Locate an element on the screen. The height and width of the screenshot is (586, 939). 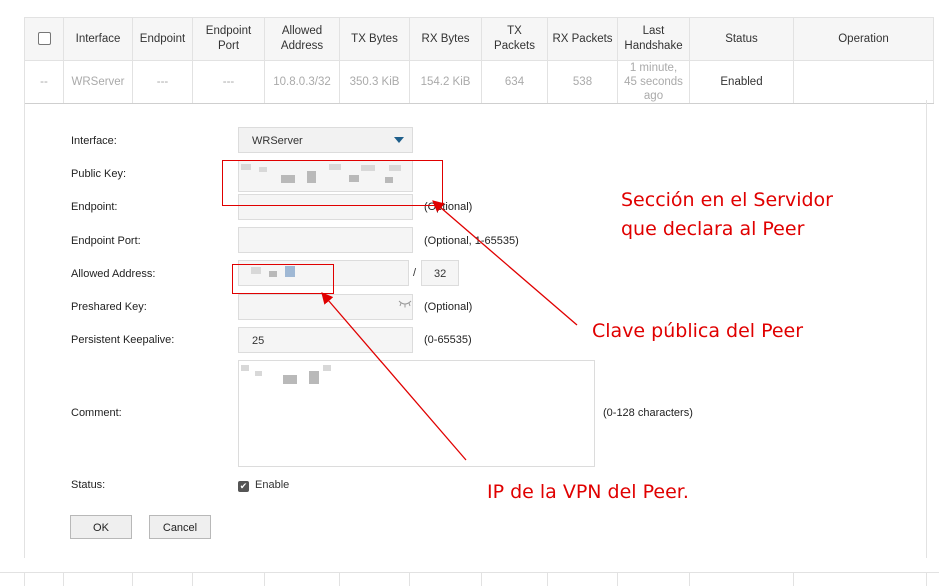
annotation-arrows is located at coordinates (449, 330).